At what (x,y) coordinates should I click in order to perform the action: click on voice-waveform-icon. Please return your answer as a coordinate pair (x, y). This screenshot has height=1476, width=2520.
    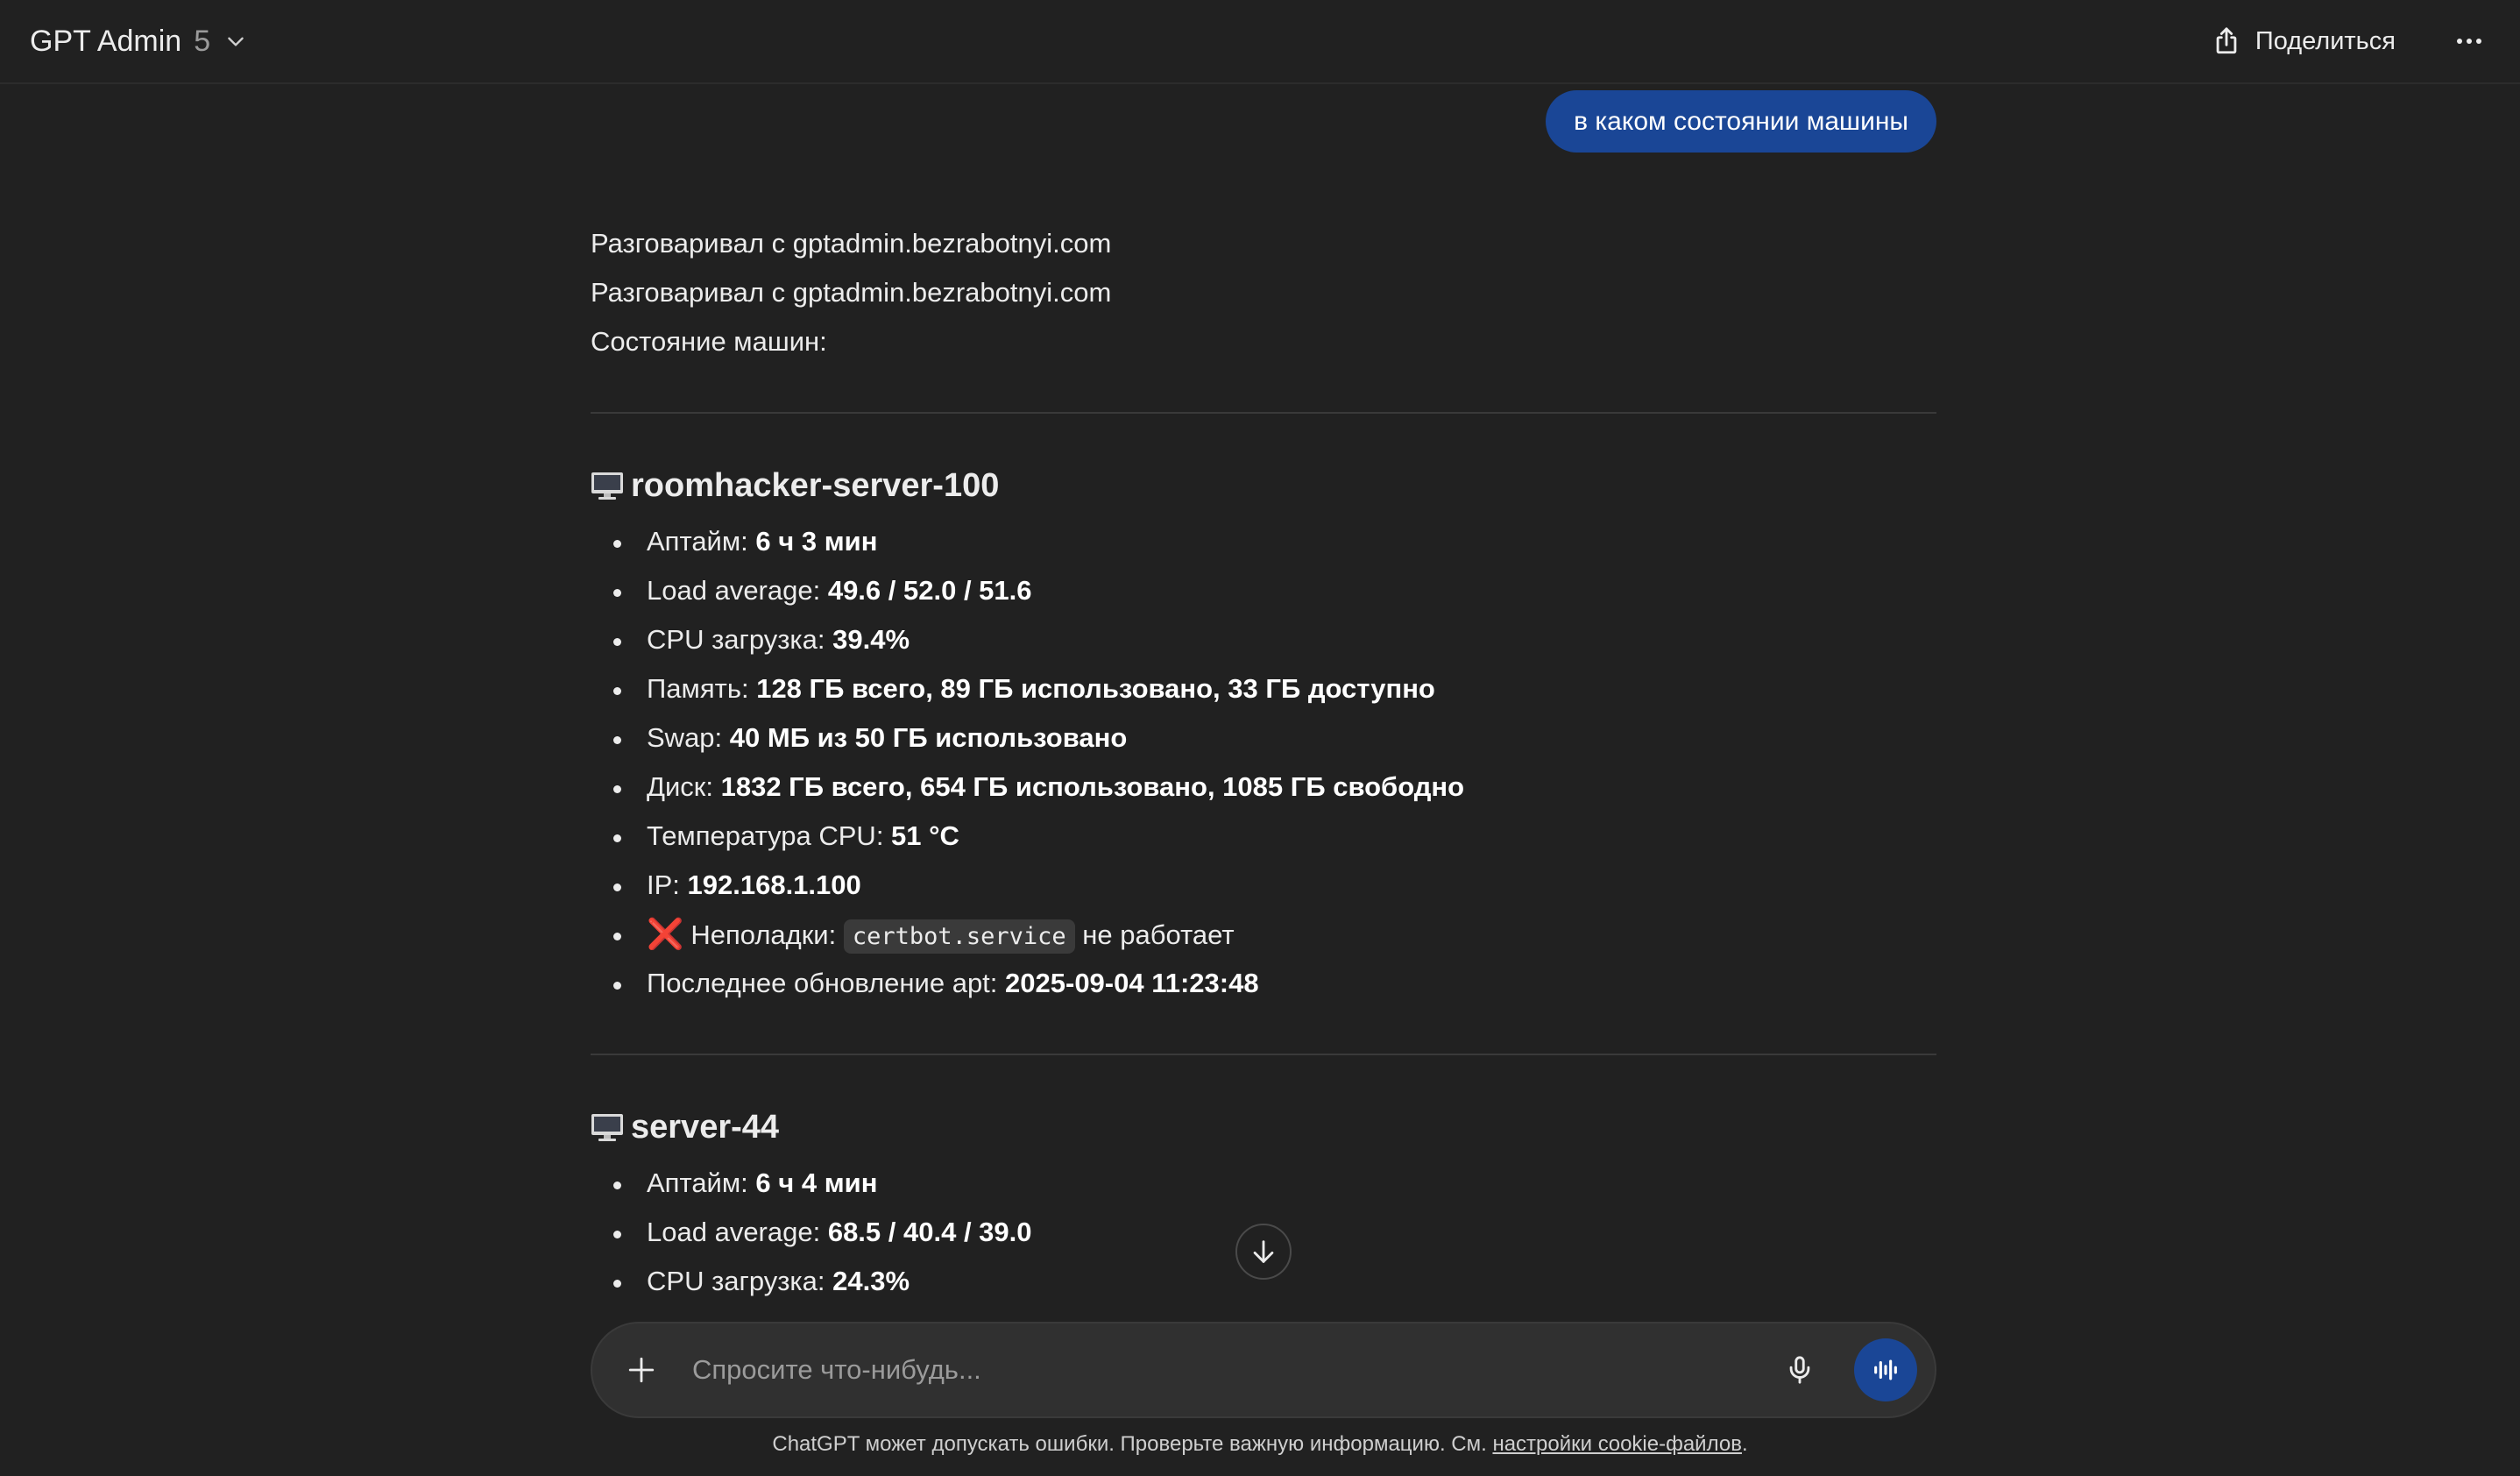
    Looking at the image, I should click on (1885, 1370).